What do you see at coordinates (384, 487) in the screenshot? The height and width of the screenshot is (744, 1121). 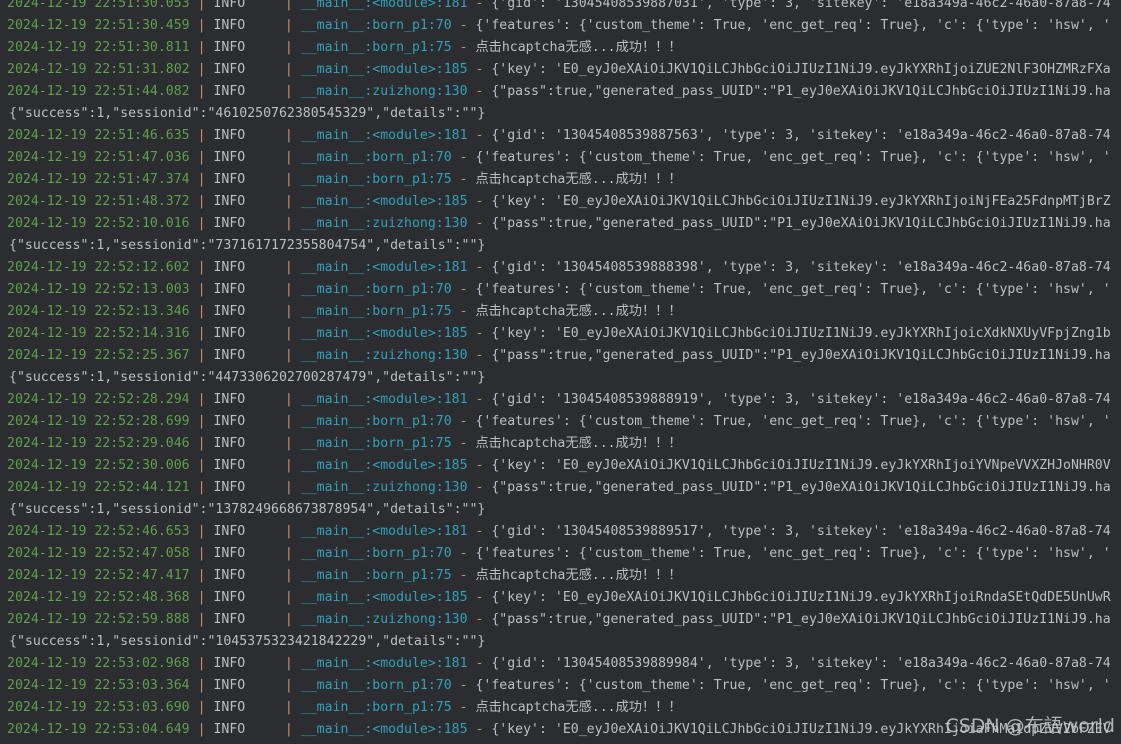 I see `log-module: __main__:zuizhong:130` at bounding box center [384, 487].